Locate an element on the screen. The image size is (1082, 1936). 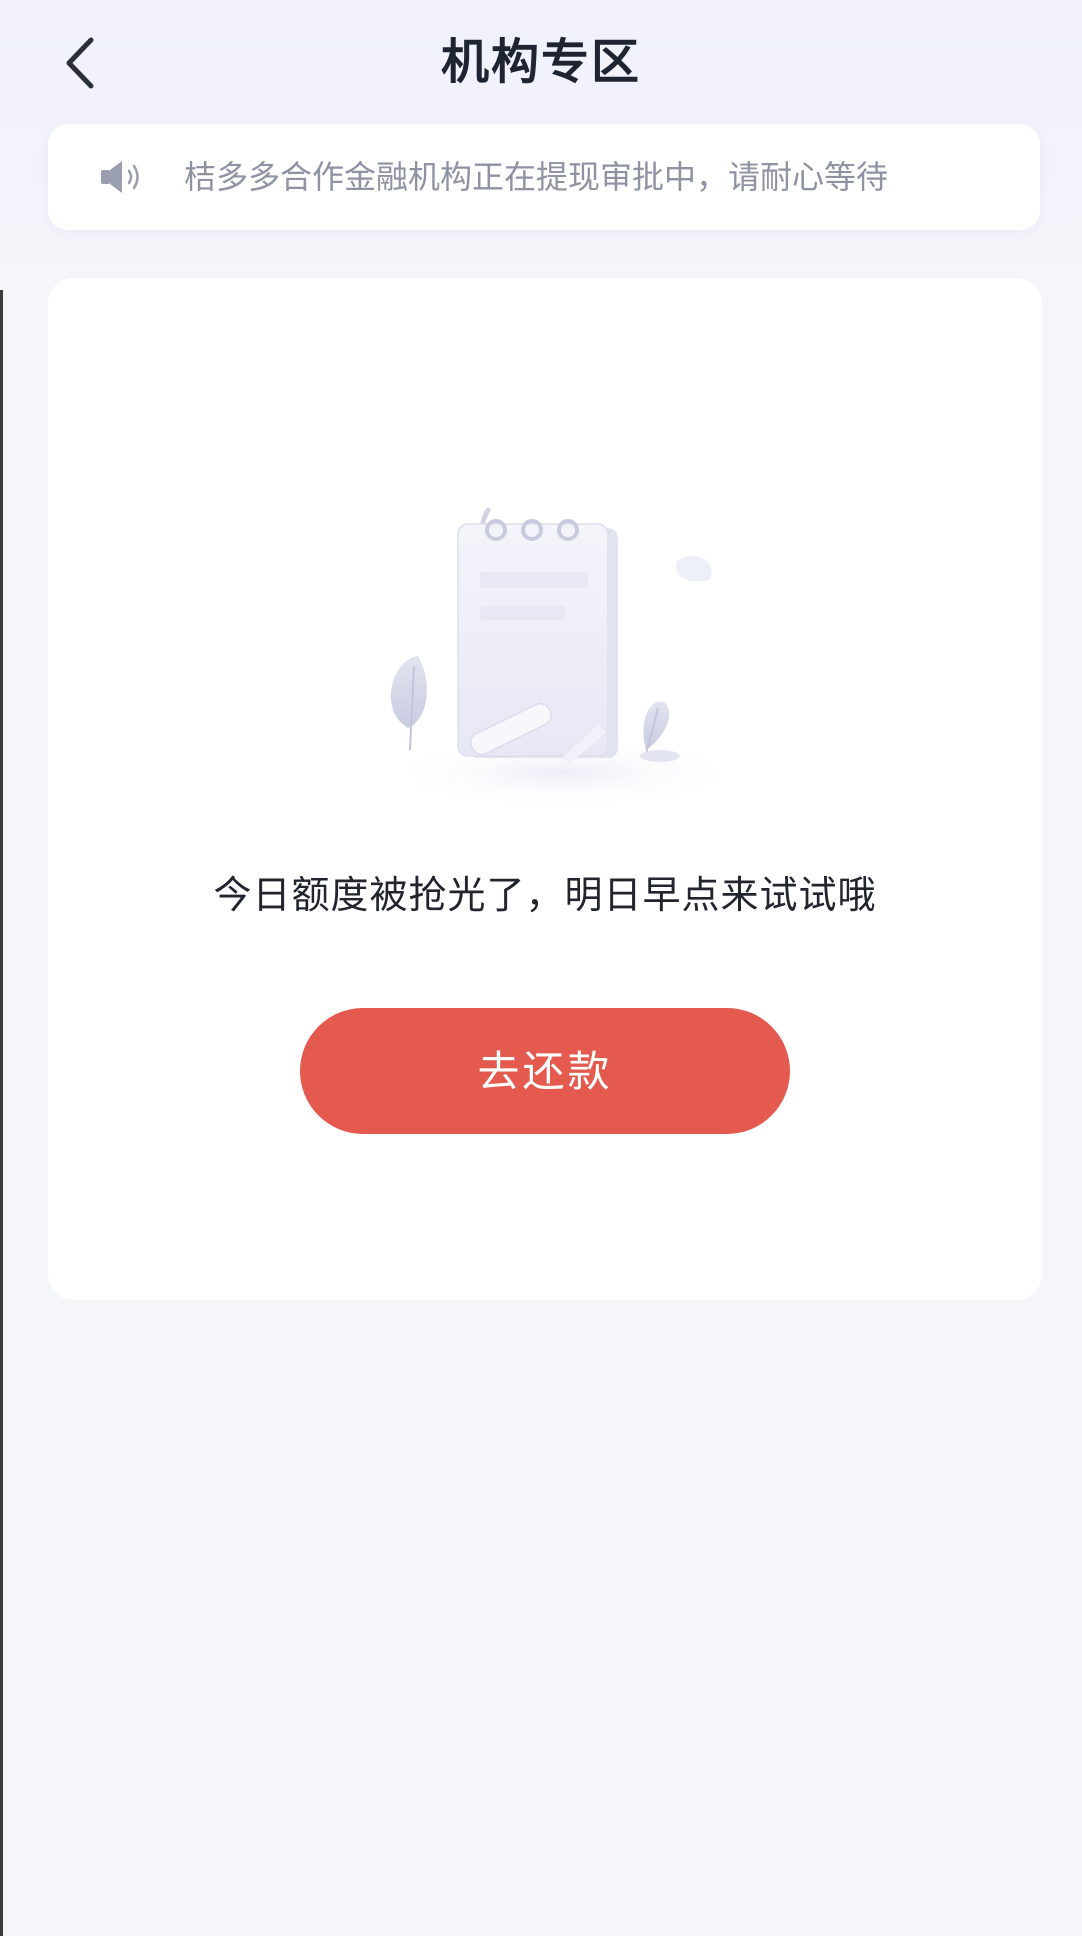
repay-button: 去还款 is located at coordinates (545, 1071).